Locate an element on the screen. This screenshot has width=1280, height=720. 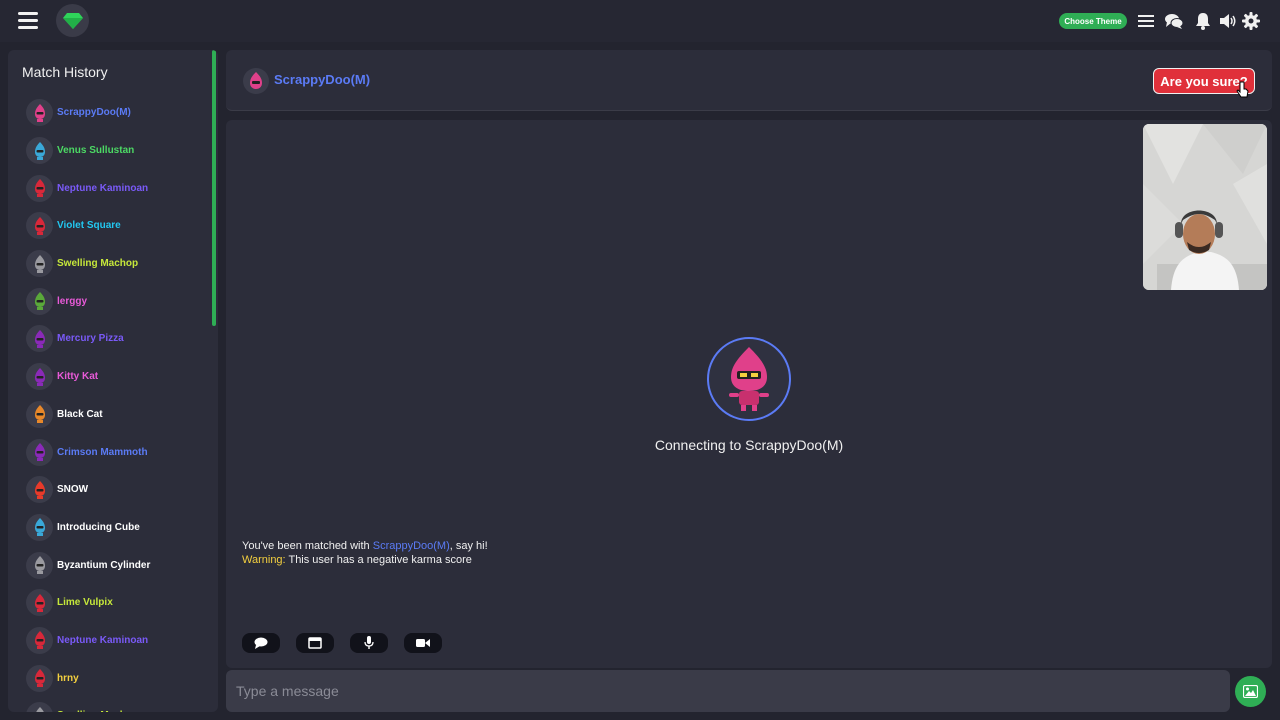
match-history-item: SNOW is located at coordinates (118, 490).